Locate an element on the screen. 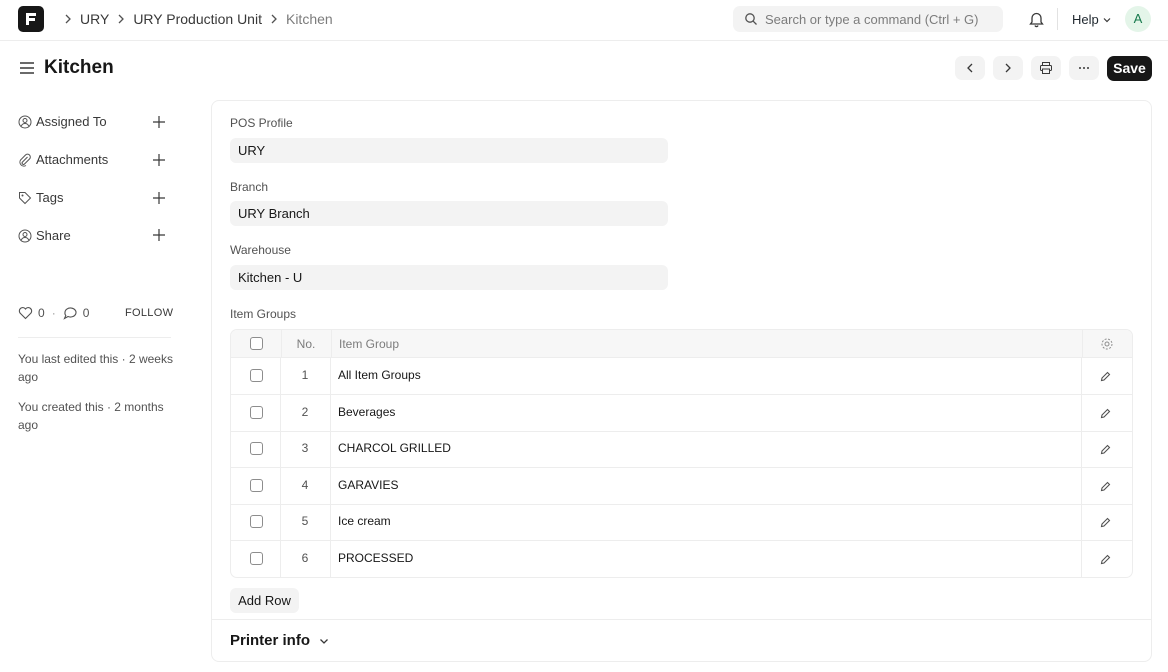 Image resolution: width=1168 pixels, height=672 pixels. print-button is located at coordinates (1046, 68).